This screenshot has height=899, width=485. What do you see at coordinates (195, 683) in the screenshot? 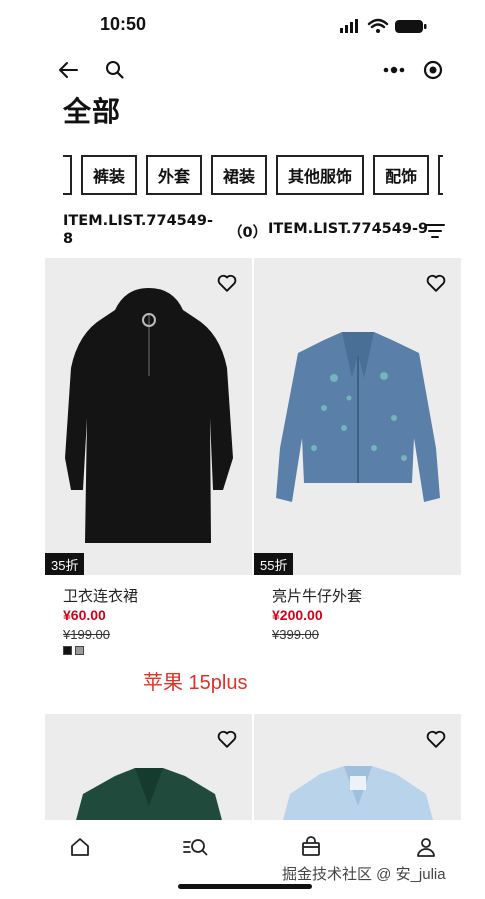
I see `device-annotation: 苹果 15plus` at bounding box center [195, 683].